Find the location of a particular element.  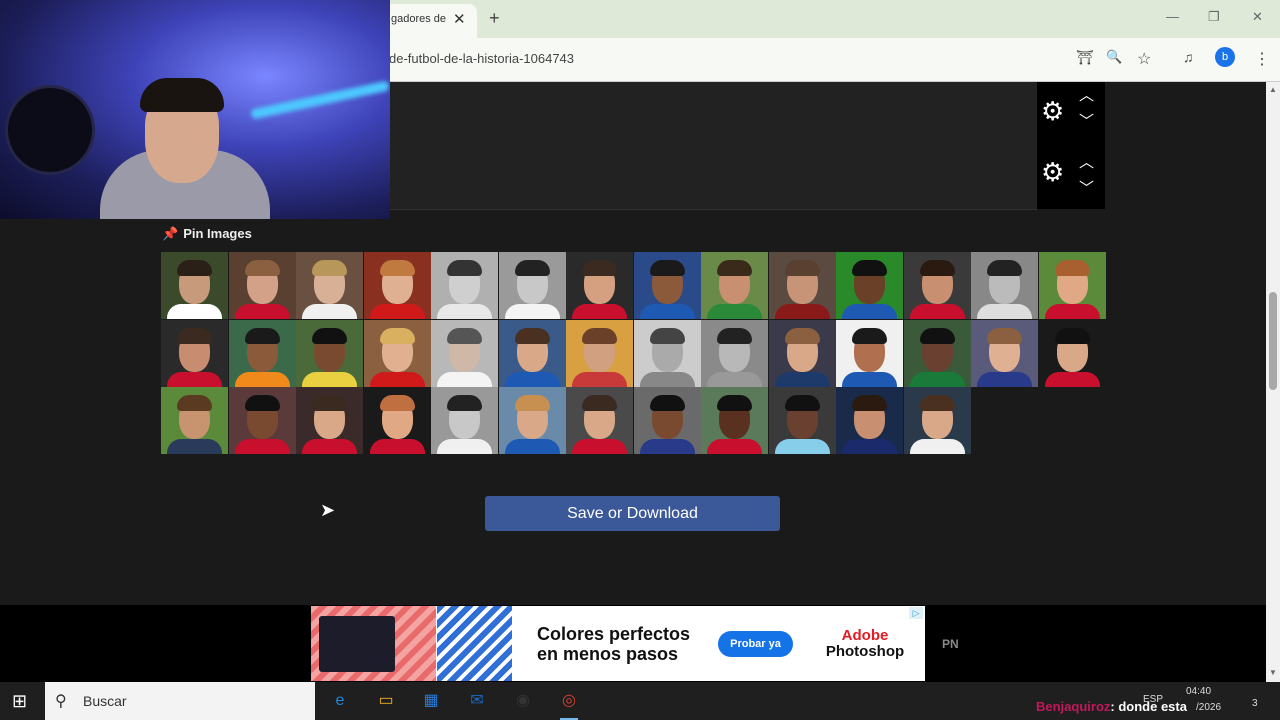

scroll-thumb is located at coordinates (1273, 341).